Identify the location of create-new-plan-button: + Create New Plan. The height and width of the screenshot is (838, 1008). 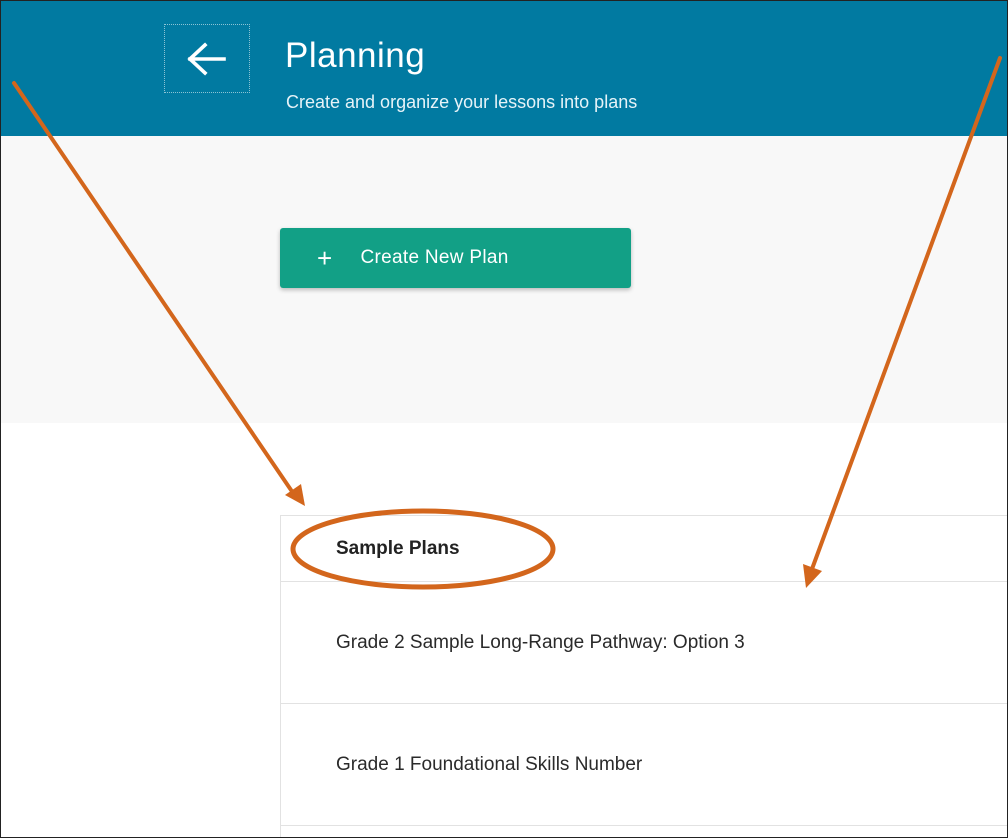
(455, 258).